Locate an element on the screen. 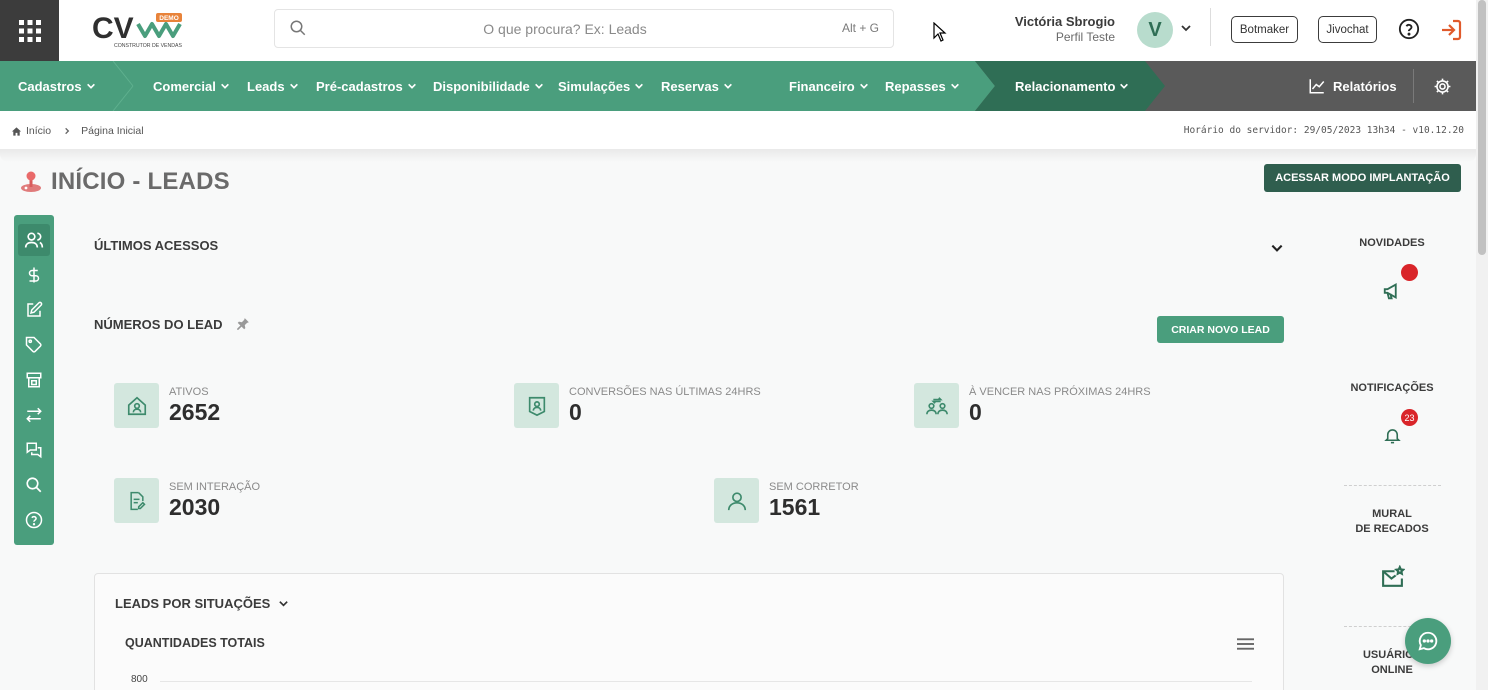 This screenshot has width=1488, height=690. rail-buildings is located at coordinates (34, 380).